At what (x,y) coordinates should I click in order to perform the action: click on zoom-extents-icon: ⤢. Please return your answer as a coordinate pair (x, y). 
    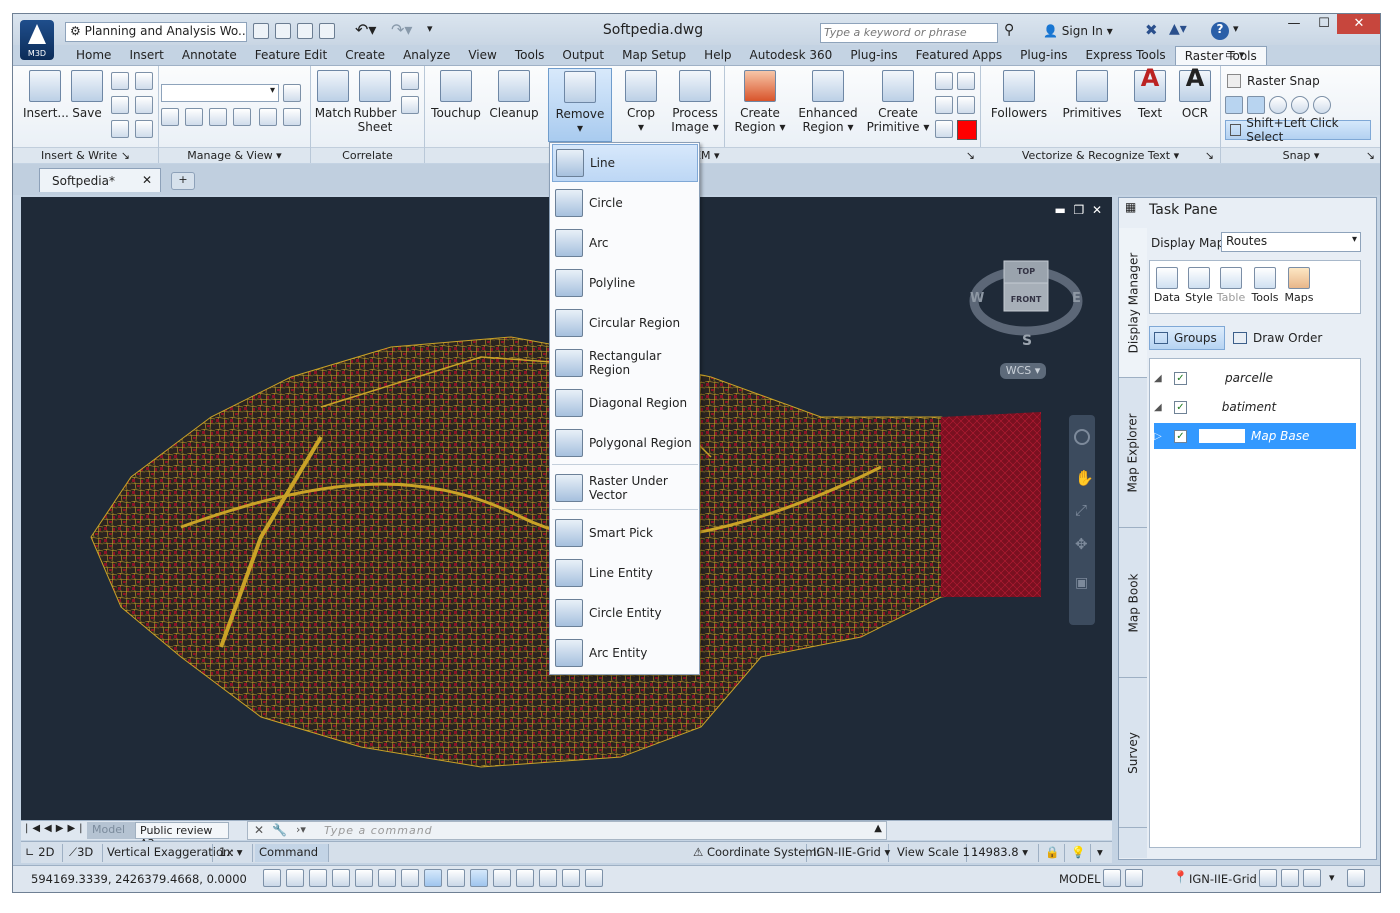
    Looking at the image, I should click on (1081, 510).